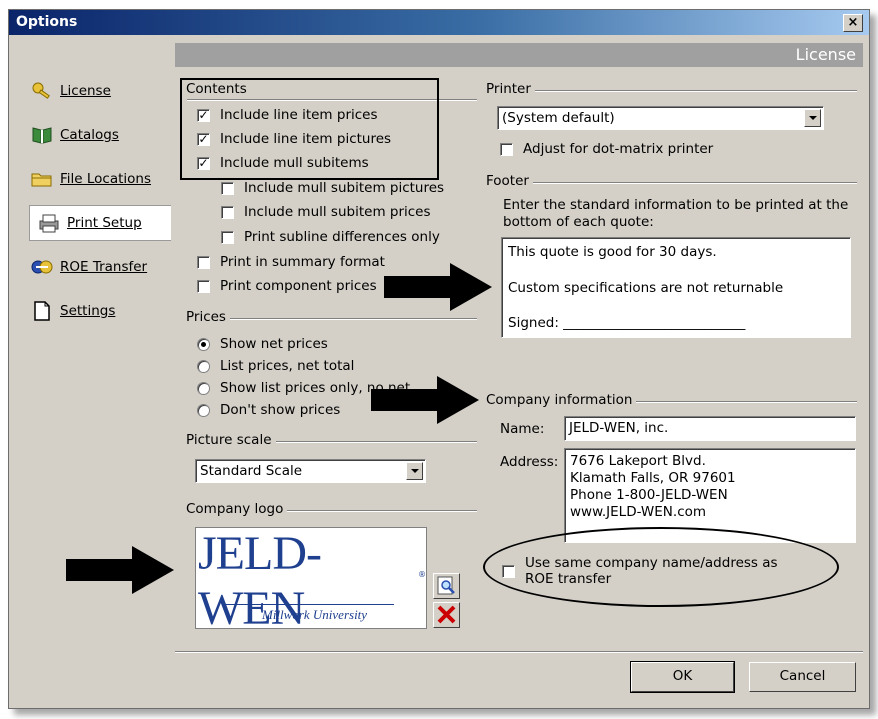  What do you see at coordinates (558, 118) in the screenshot?
I see `printer-value: (System default)` at bounding box center [558, 118].